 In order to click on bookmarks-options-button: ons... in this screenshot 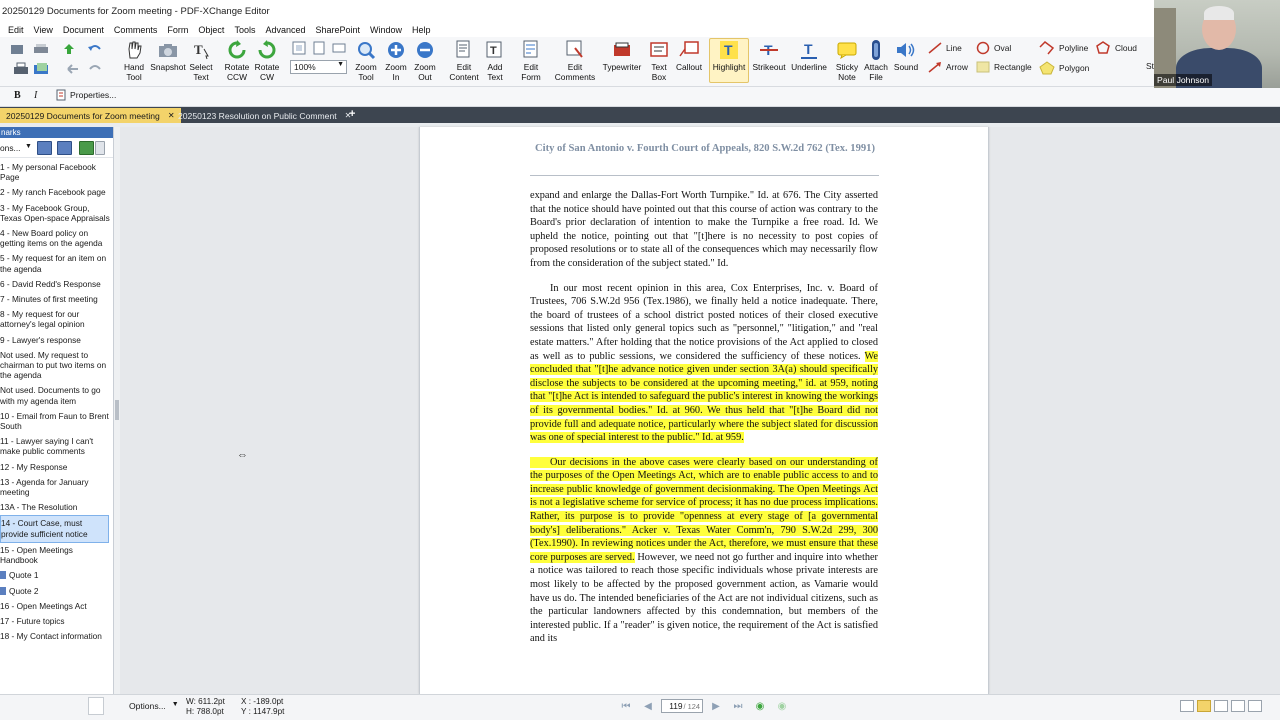, I will do `click(10, 148)`.